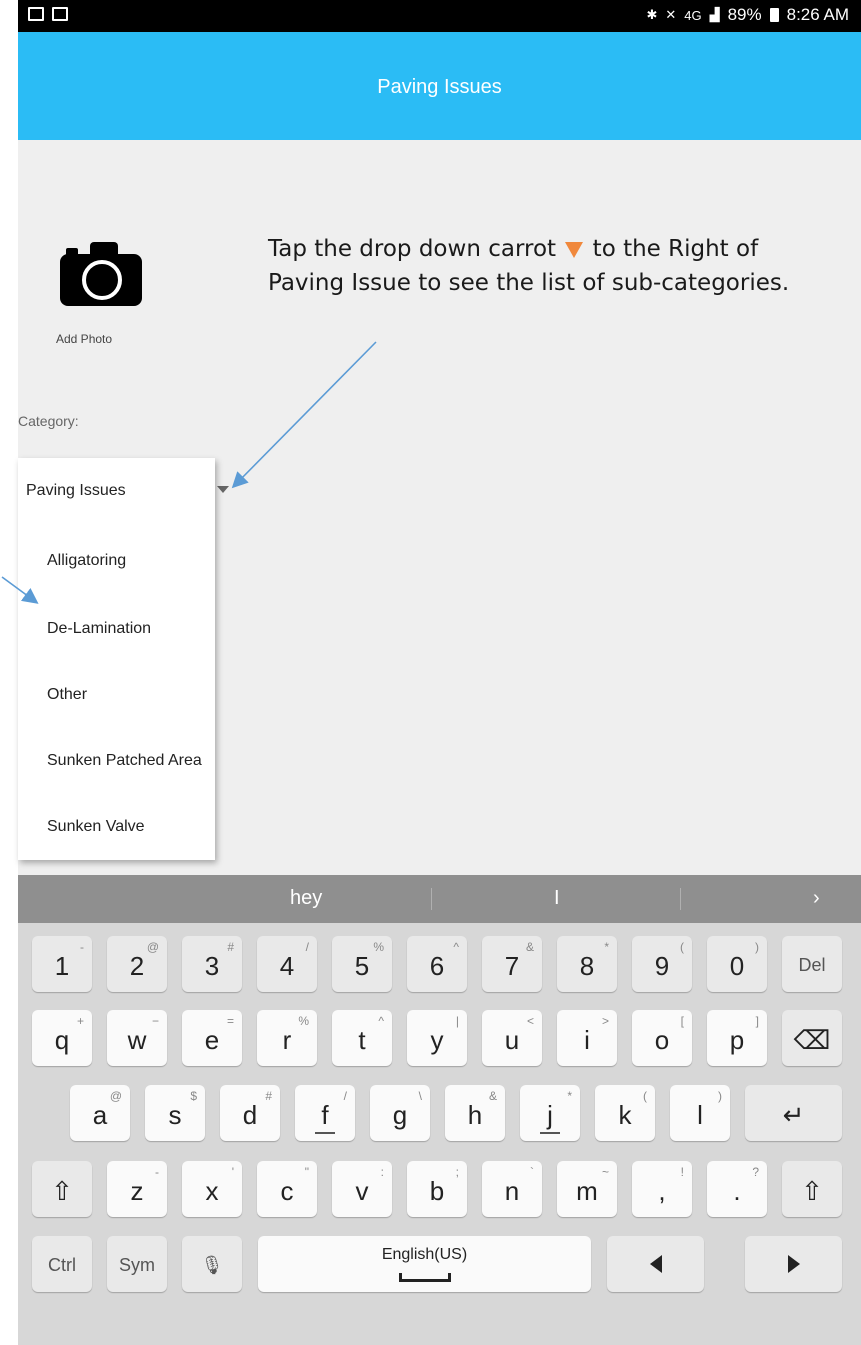 The image size is (861, 1345). I want to click on key-5-alt-label: %, so click(378, 947).